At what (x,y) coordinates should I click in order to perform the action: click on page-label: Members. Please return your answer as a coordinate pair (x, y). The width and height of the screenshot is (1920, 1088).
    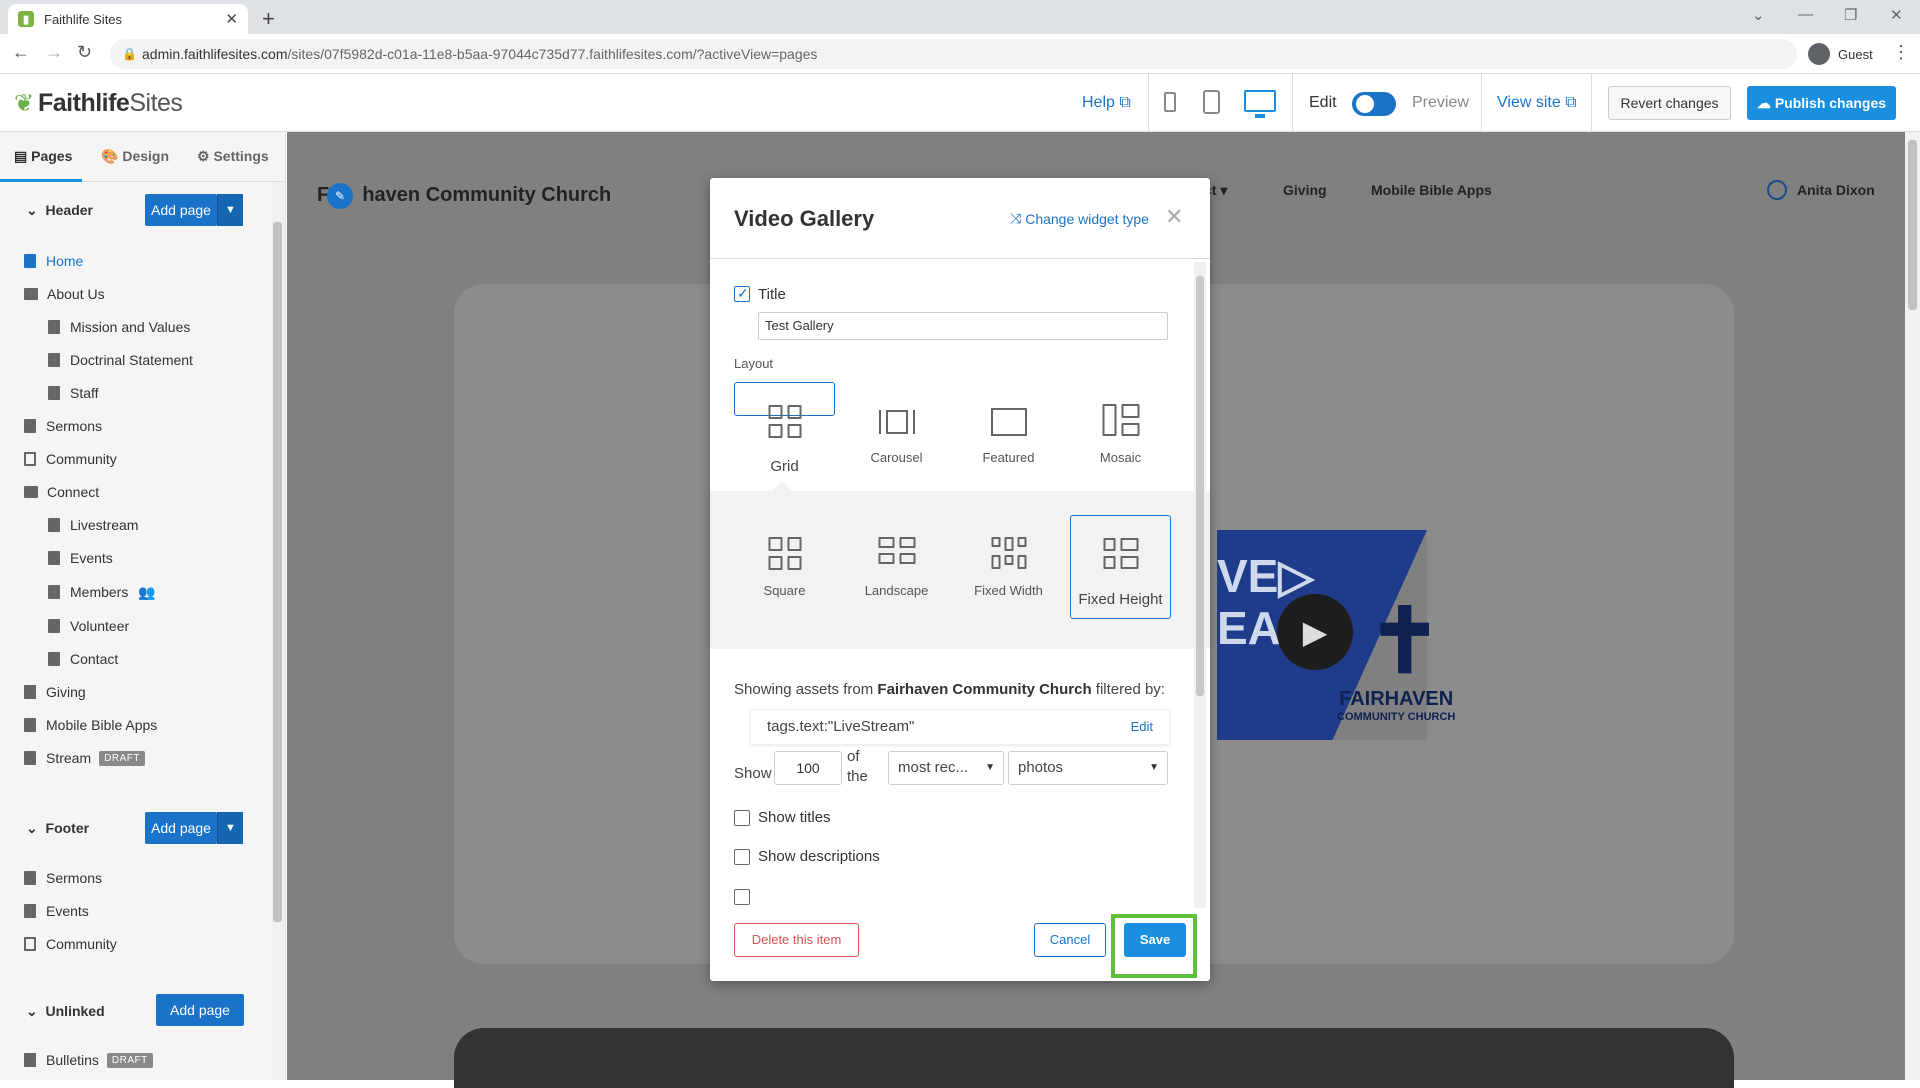
    Looking at the image, I should click on (99, 592).